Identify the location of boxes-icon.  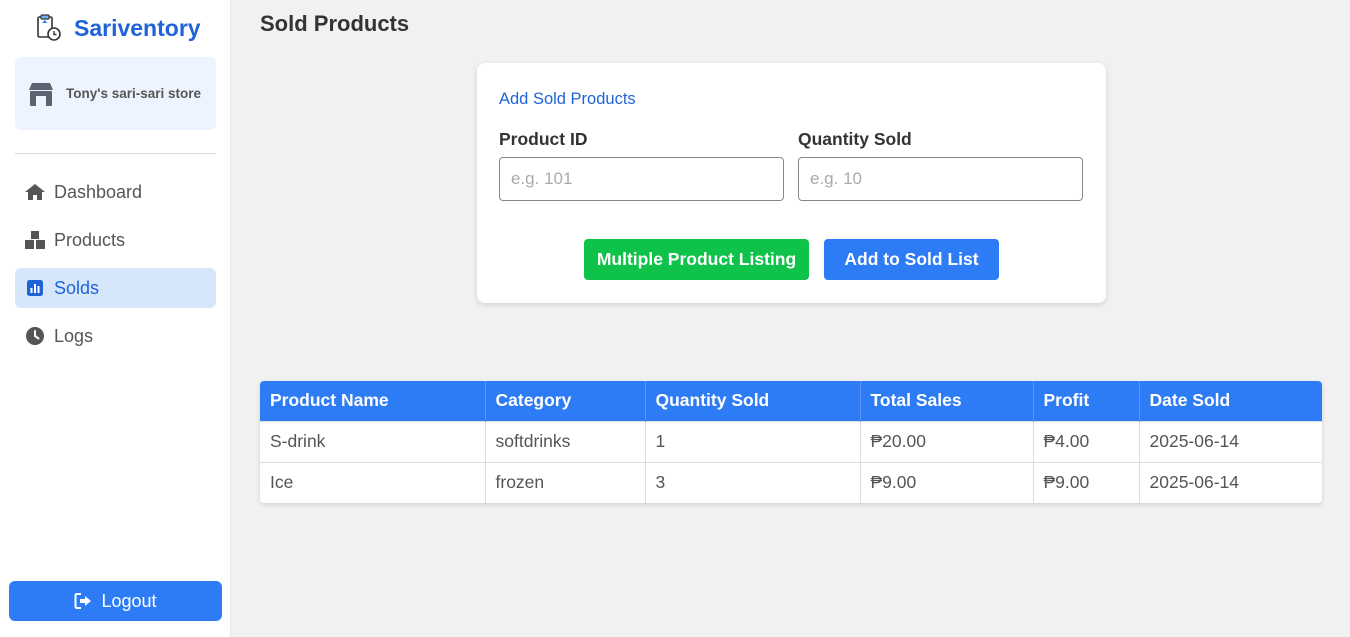
(35, 240).